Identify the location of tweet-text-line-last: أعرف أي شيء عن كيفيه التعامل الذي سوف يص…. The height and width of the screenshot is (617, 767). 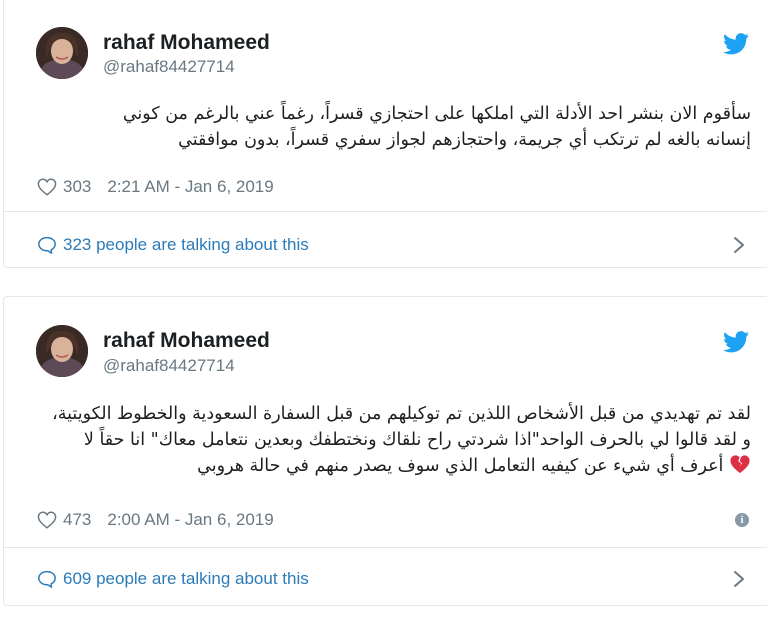
(392, 466).